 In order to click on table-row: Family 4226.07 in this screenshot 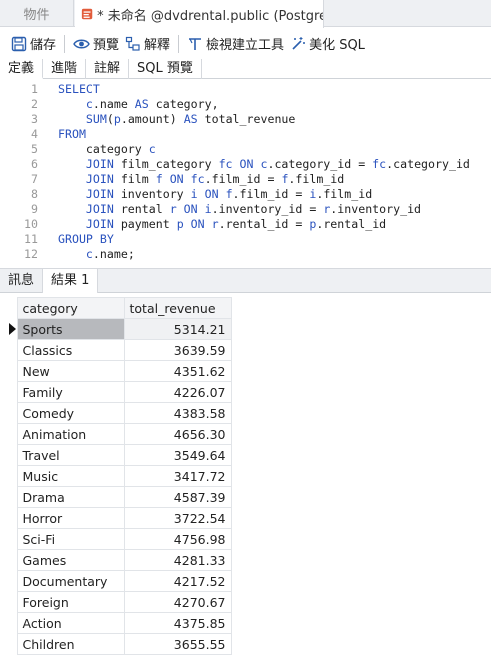, I will do `click(120, 392)`.